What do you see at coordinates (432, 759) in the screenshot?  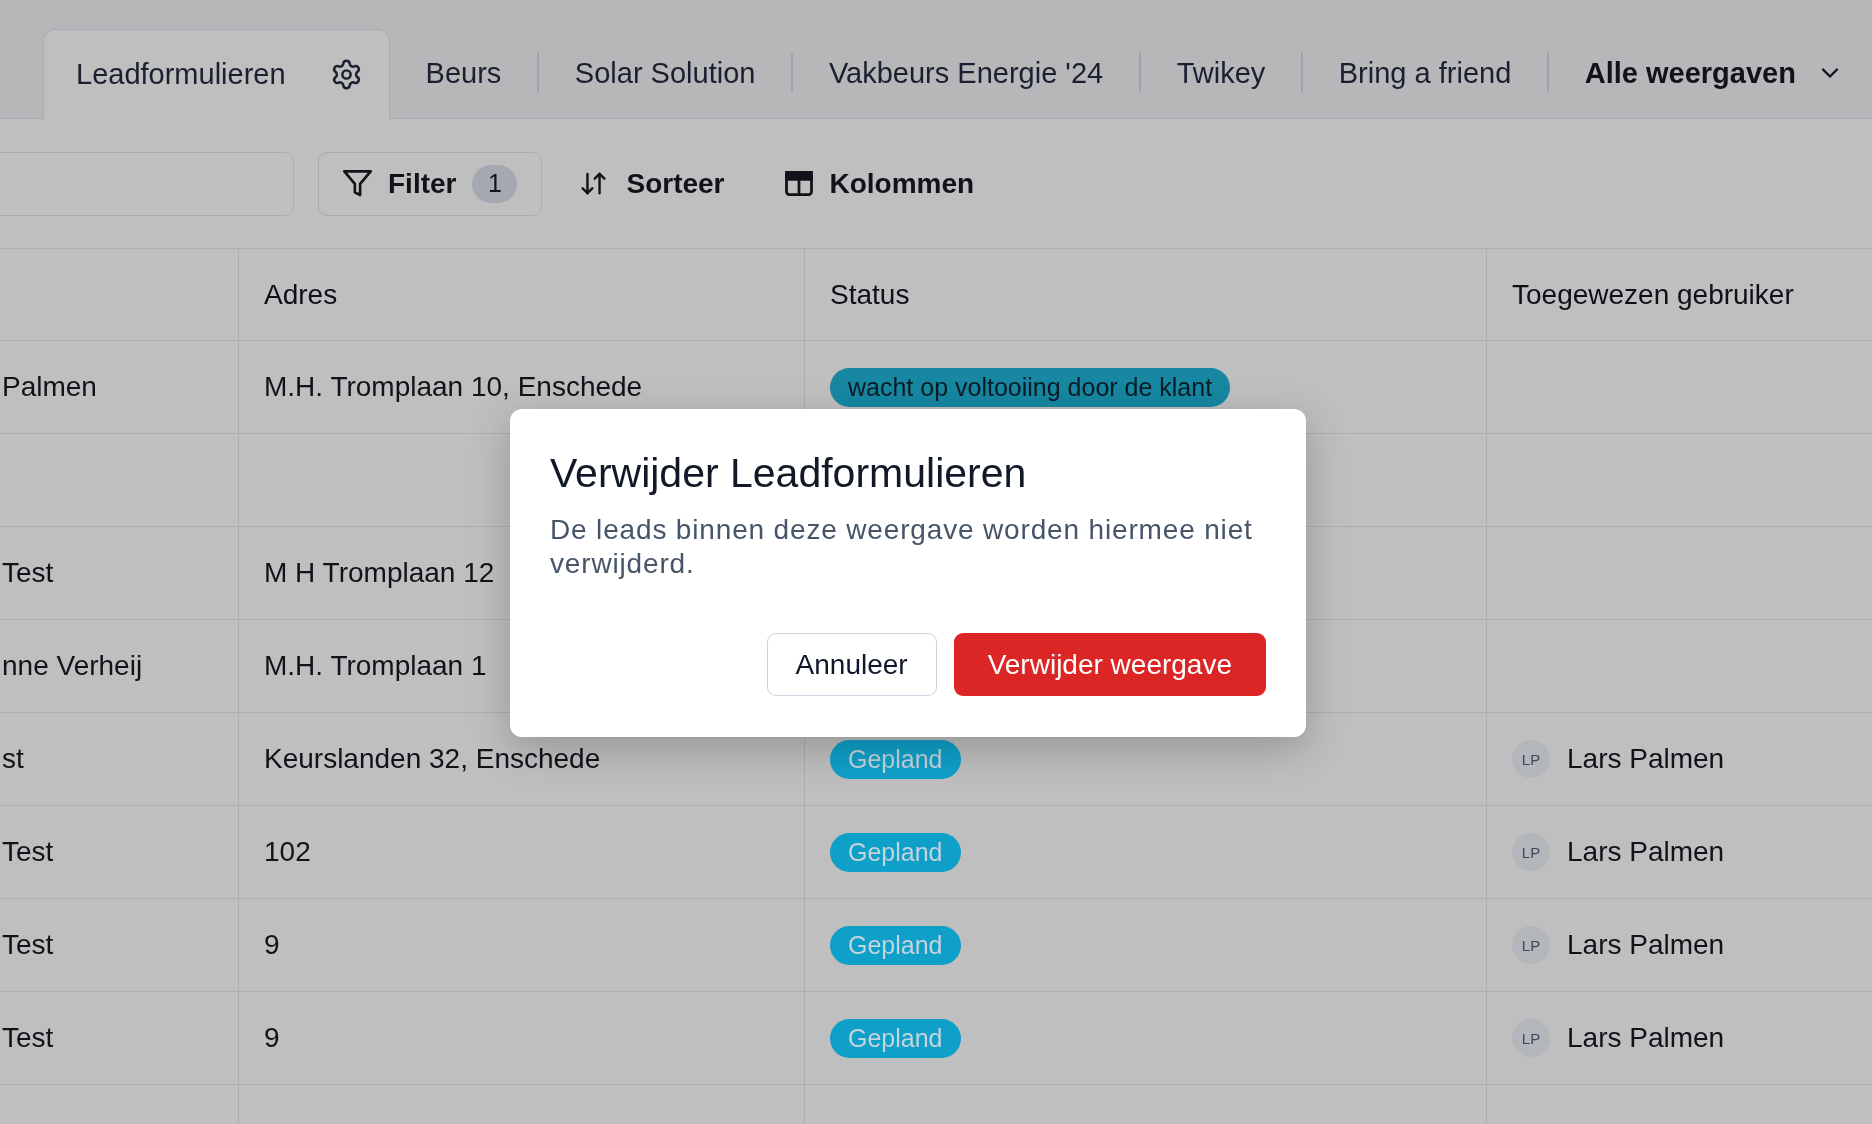 I see `address-text: Keurslanden 32, Enschede` at bounding box center [432, 759].